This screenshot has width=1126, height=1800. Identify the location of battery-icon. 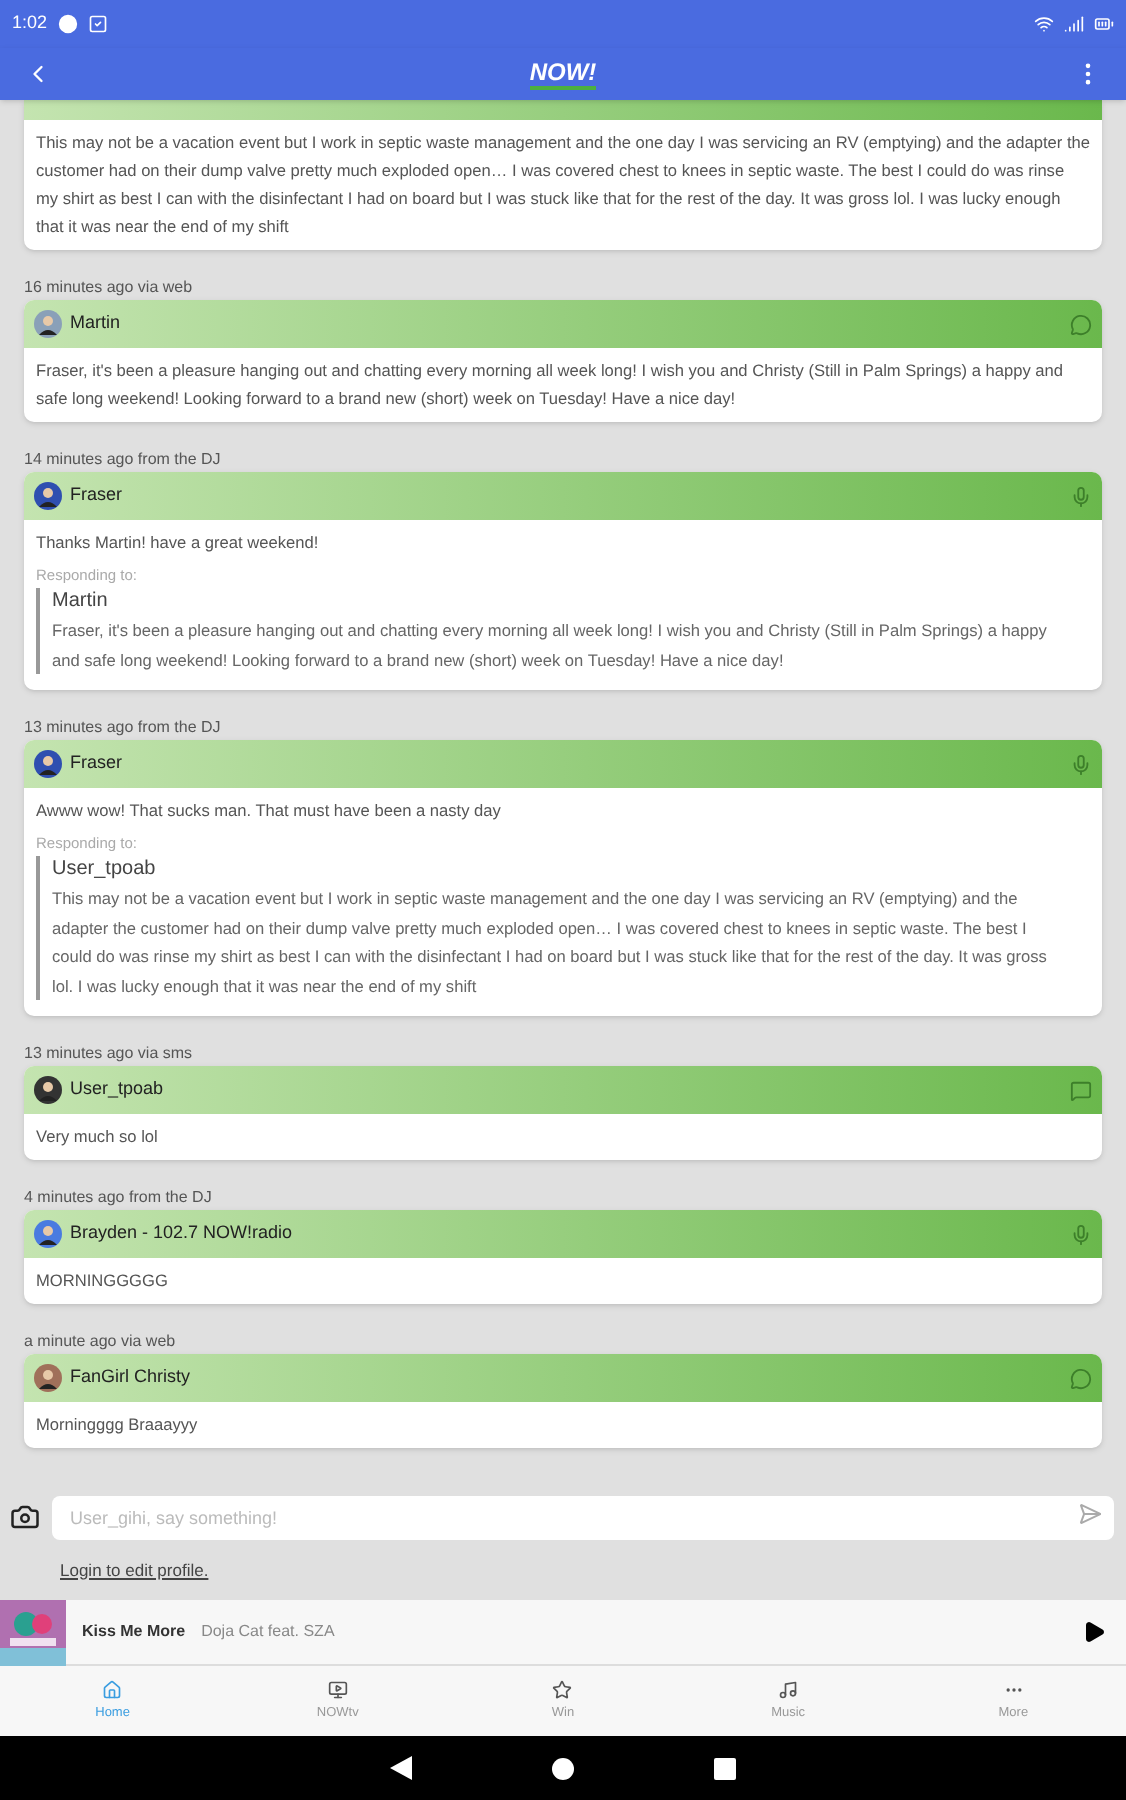
(1104, 24).